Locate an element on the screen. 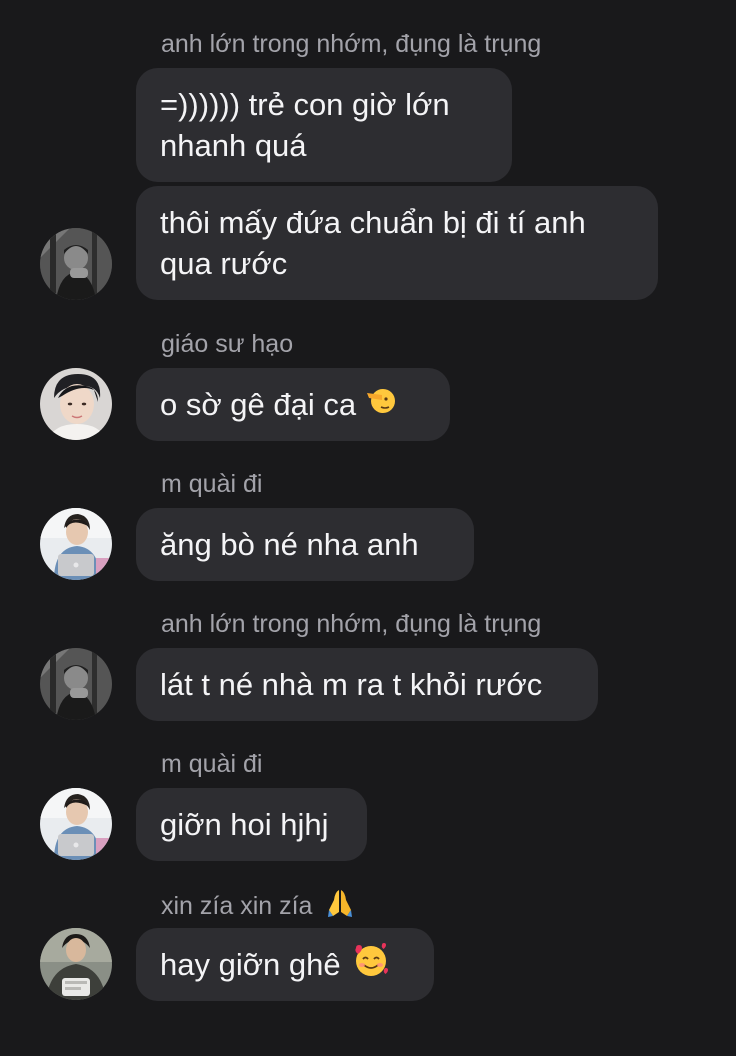 The width and height of the screenshot is (736, 1056). message-text-line: qua rước is located at coordinates (224, 263).